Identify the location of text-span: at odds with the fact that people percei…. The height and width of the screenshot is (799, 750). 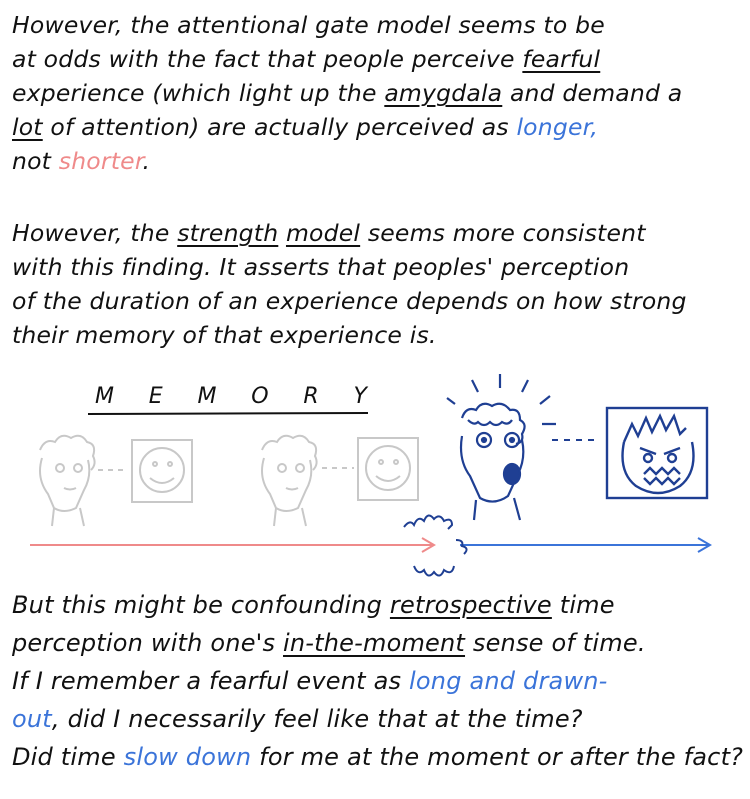
(267, 59).